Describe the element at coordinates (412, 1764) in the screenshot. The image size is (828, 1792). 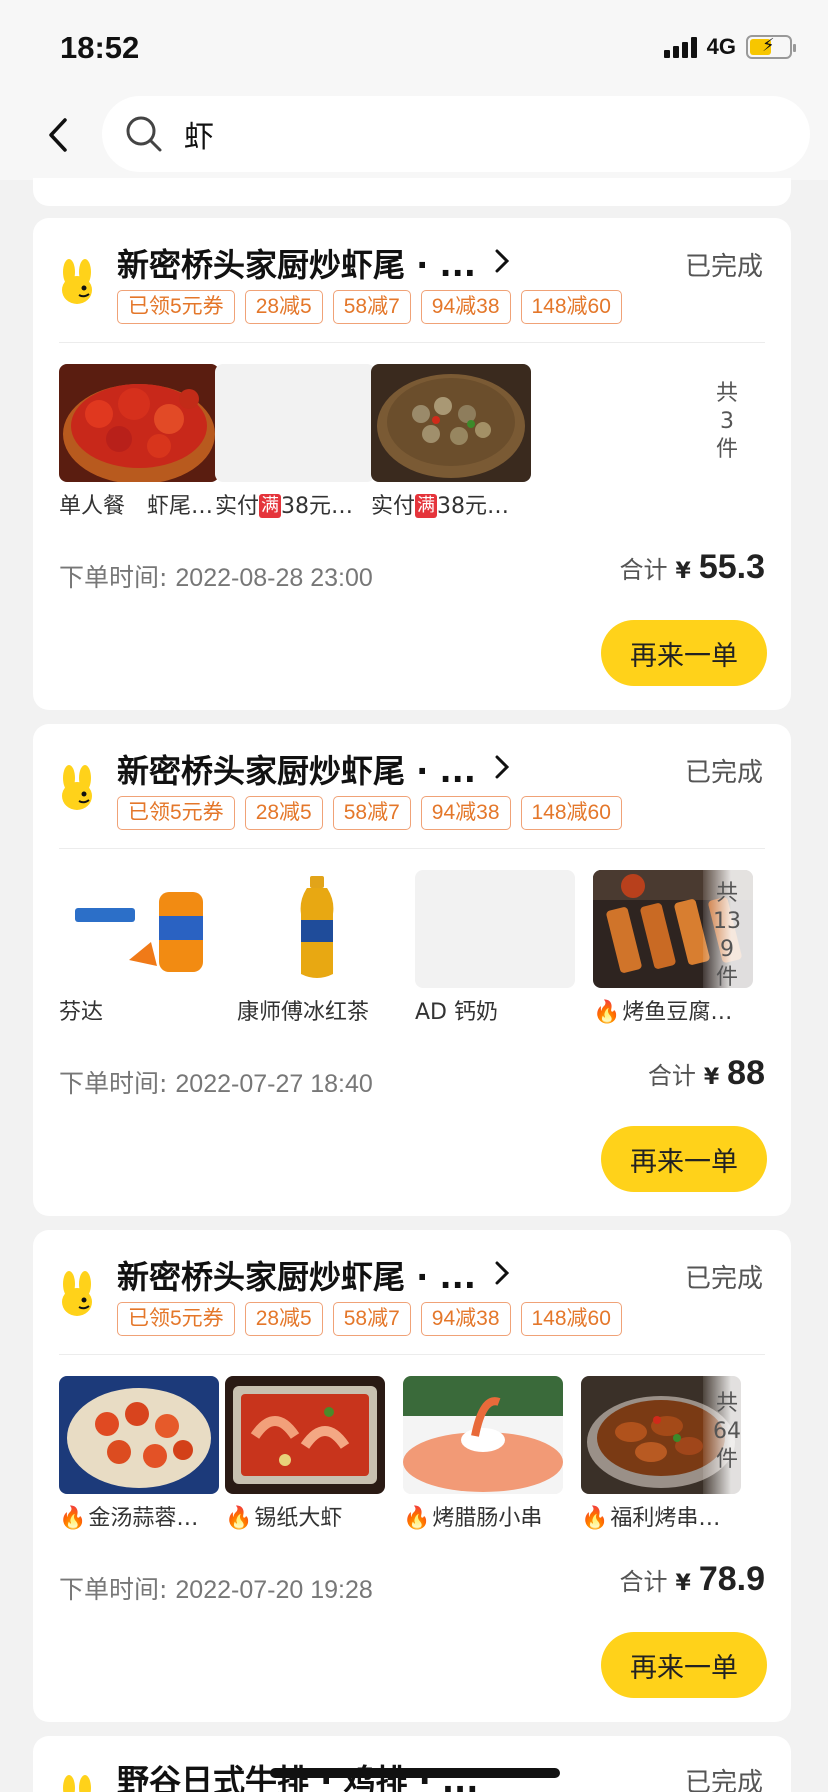
I see `order-card: 野谷日式牛排 · 鸡排 · ... 已完成` at that location.